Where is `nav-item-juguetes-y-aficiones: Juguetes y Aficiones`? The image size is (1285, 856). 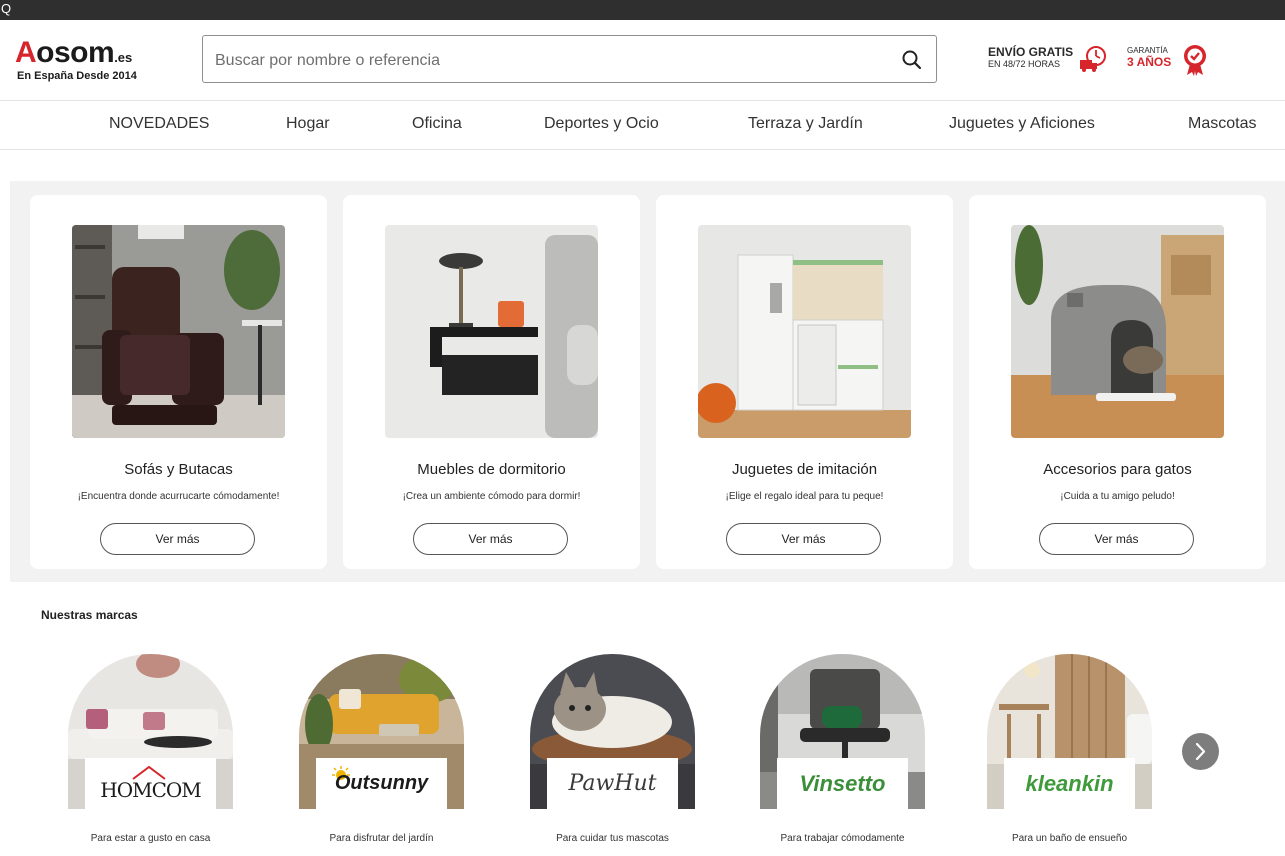 nav-item-juguetes-y-aficiones: Juguetes y Aficiones is located at coordinates (1022, 124).